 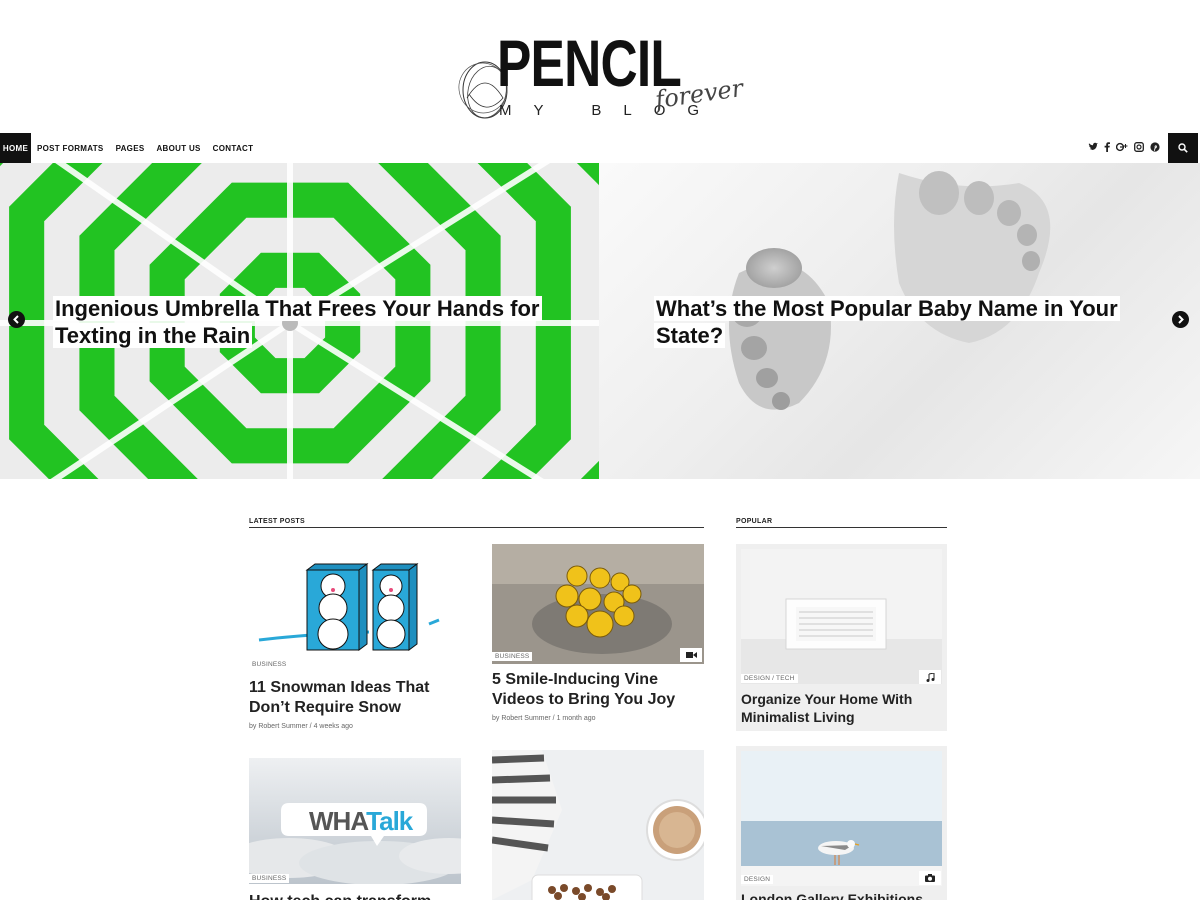 I want to click on speaker-image, so click(x=841, y=616).